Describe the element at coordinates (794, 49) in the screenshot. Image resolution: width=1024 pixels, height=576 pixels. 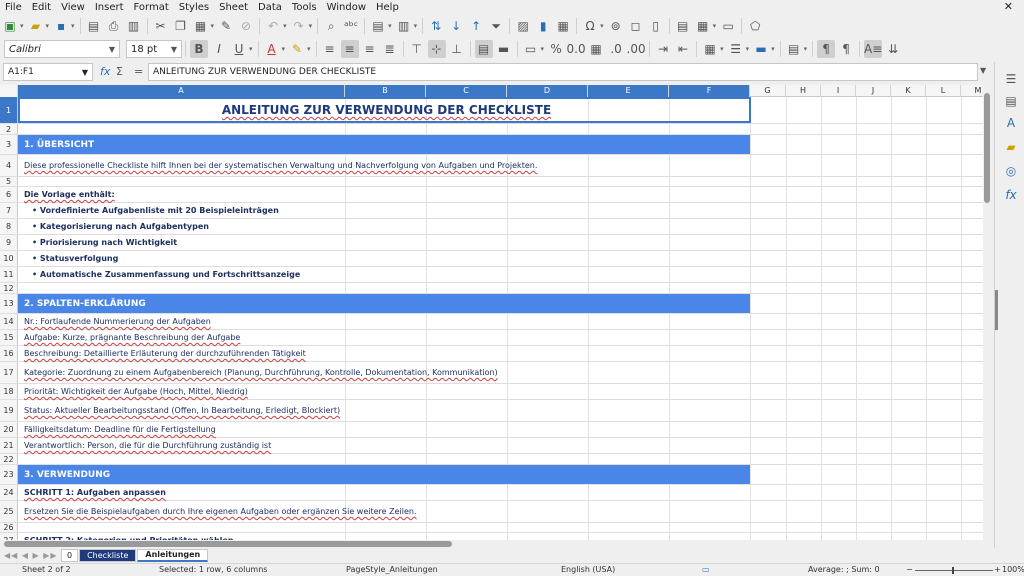
I see `conditional-format-icon: ▤` at that location.